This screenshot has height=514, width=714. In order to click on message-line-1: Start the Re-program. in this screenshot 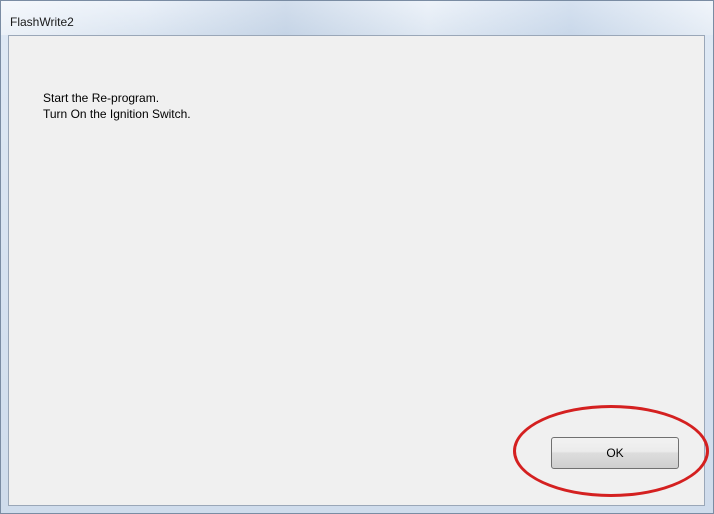, I will do `click(101, 98)`.